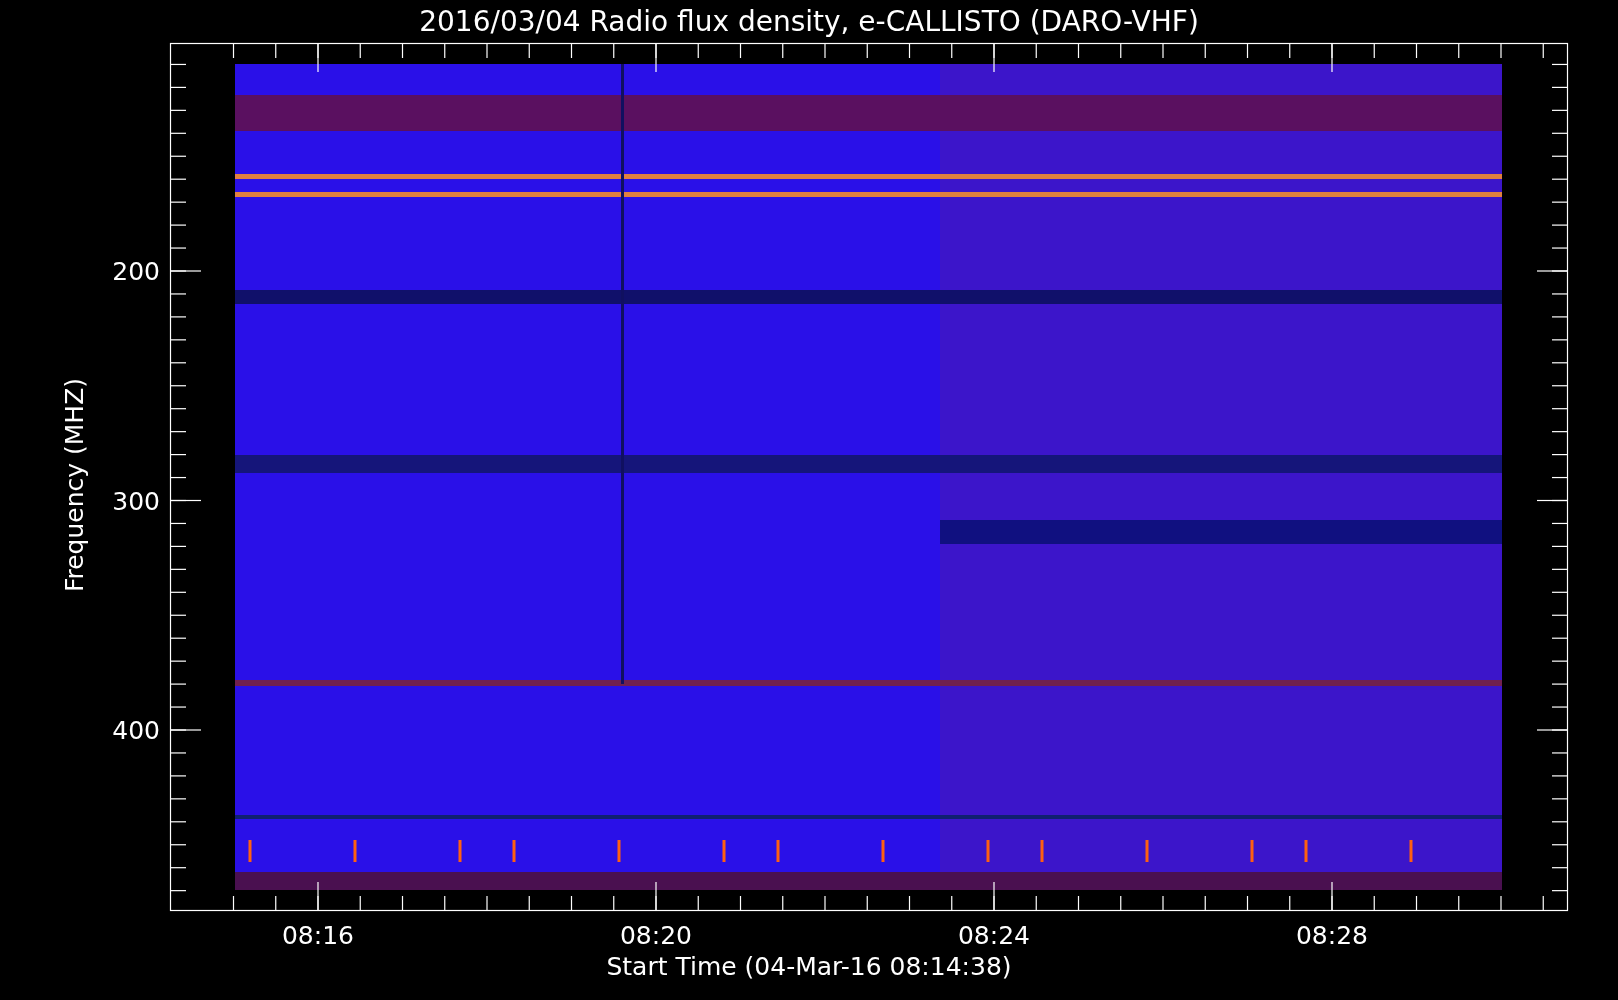 The image size is (1618, 1000). Describe the element at coordinates (809, 21) in the screenshot. I see `chart-title: 2016/03/04 Radio flux density, e-CALLISTO (DARO-VHF)` at that location.